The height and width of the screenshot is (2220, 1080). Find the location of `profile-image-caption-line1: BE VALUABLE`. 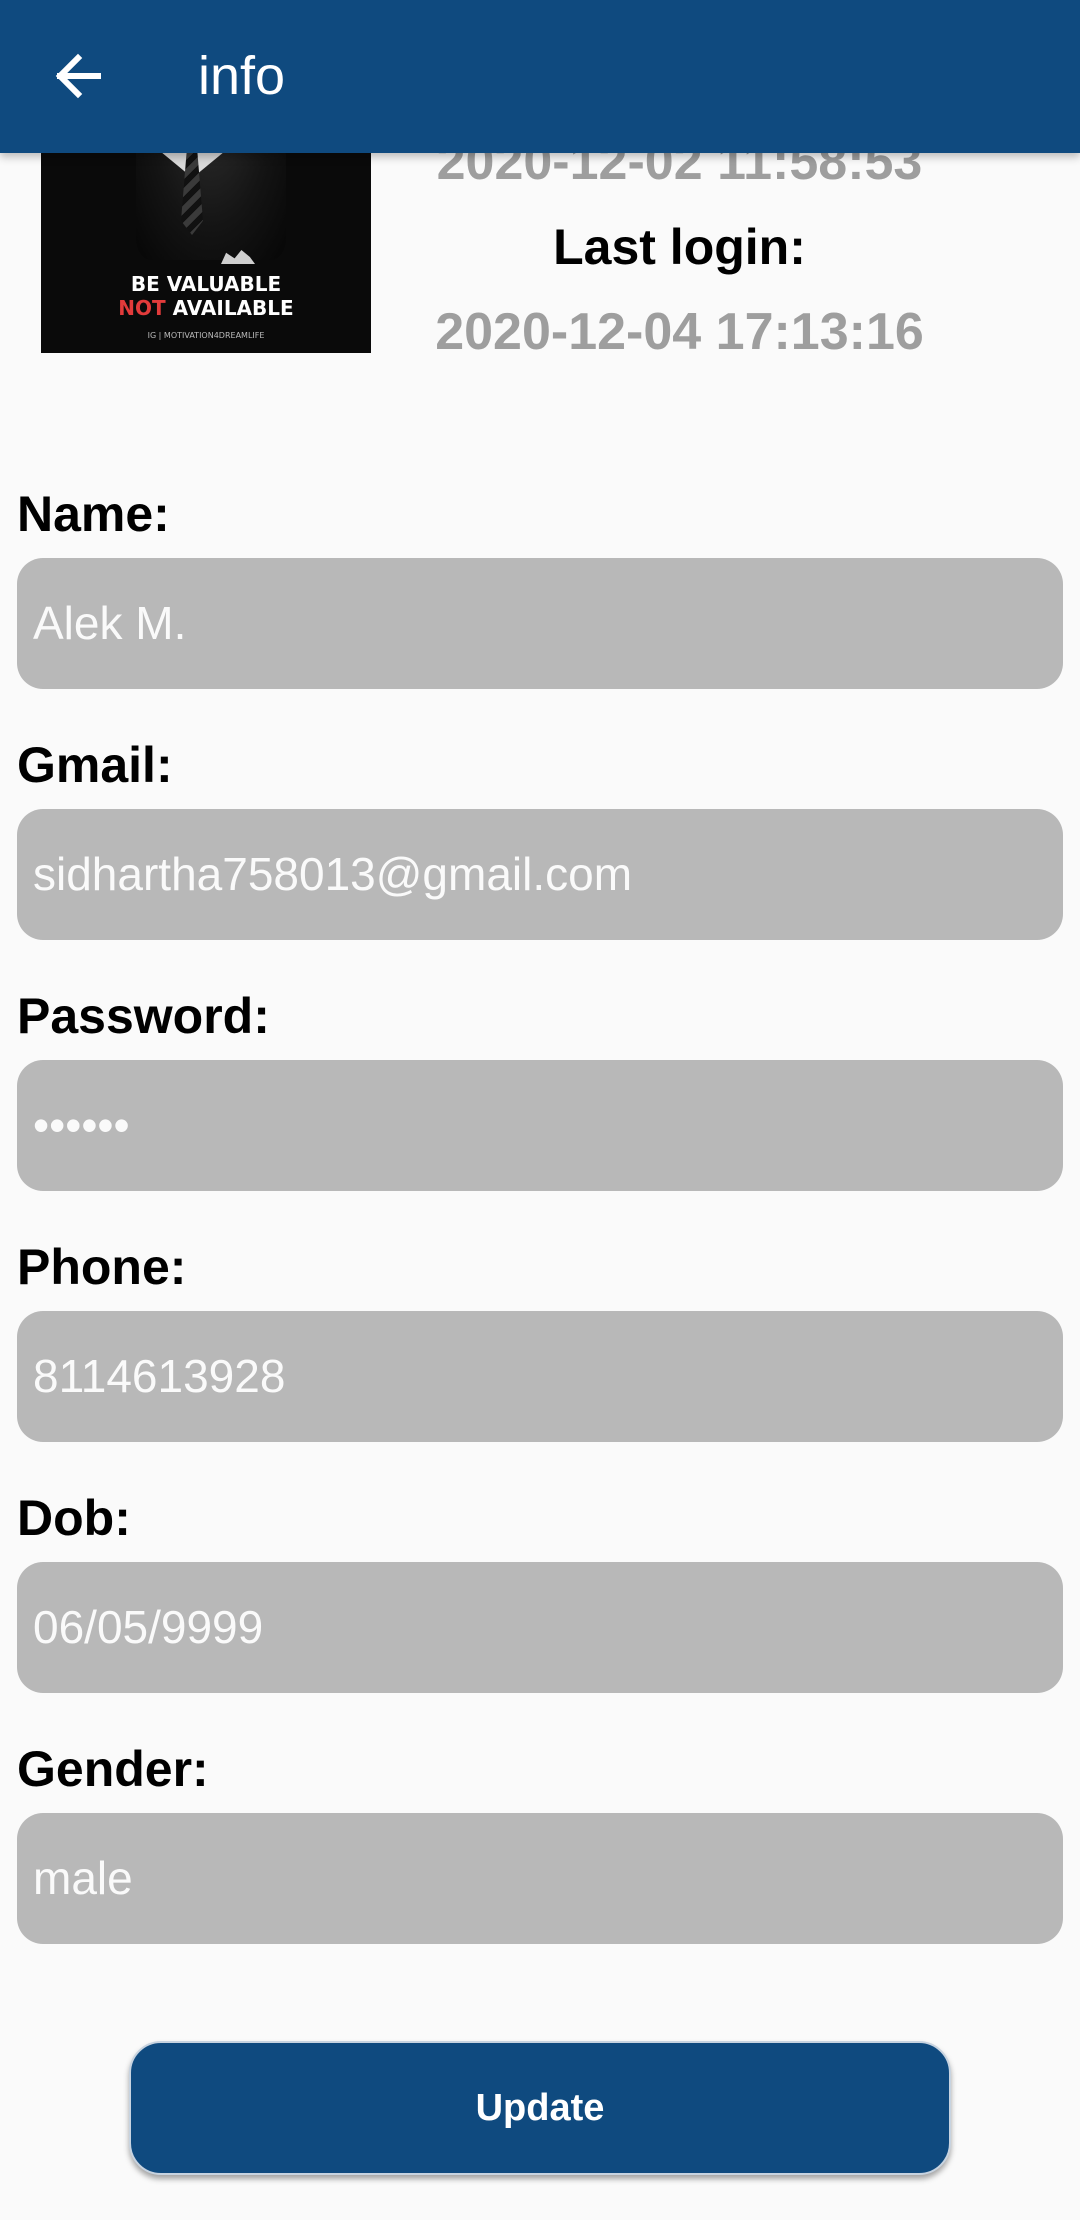

profile-image-caption-line1: BE VALUABLE is located at coordinates (206, 284).